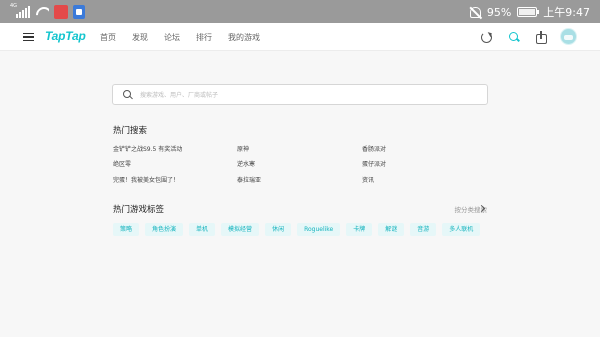  I want to click on hot-search-item: 原神, so click(243, 148).